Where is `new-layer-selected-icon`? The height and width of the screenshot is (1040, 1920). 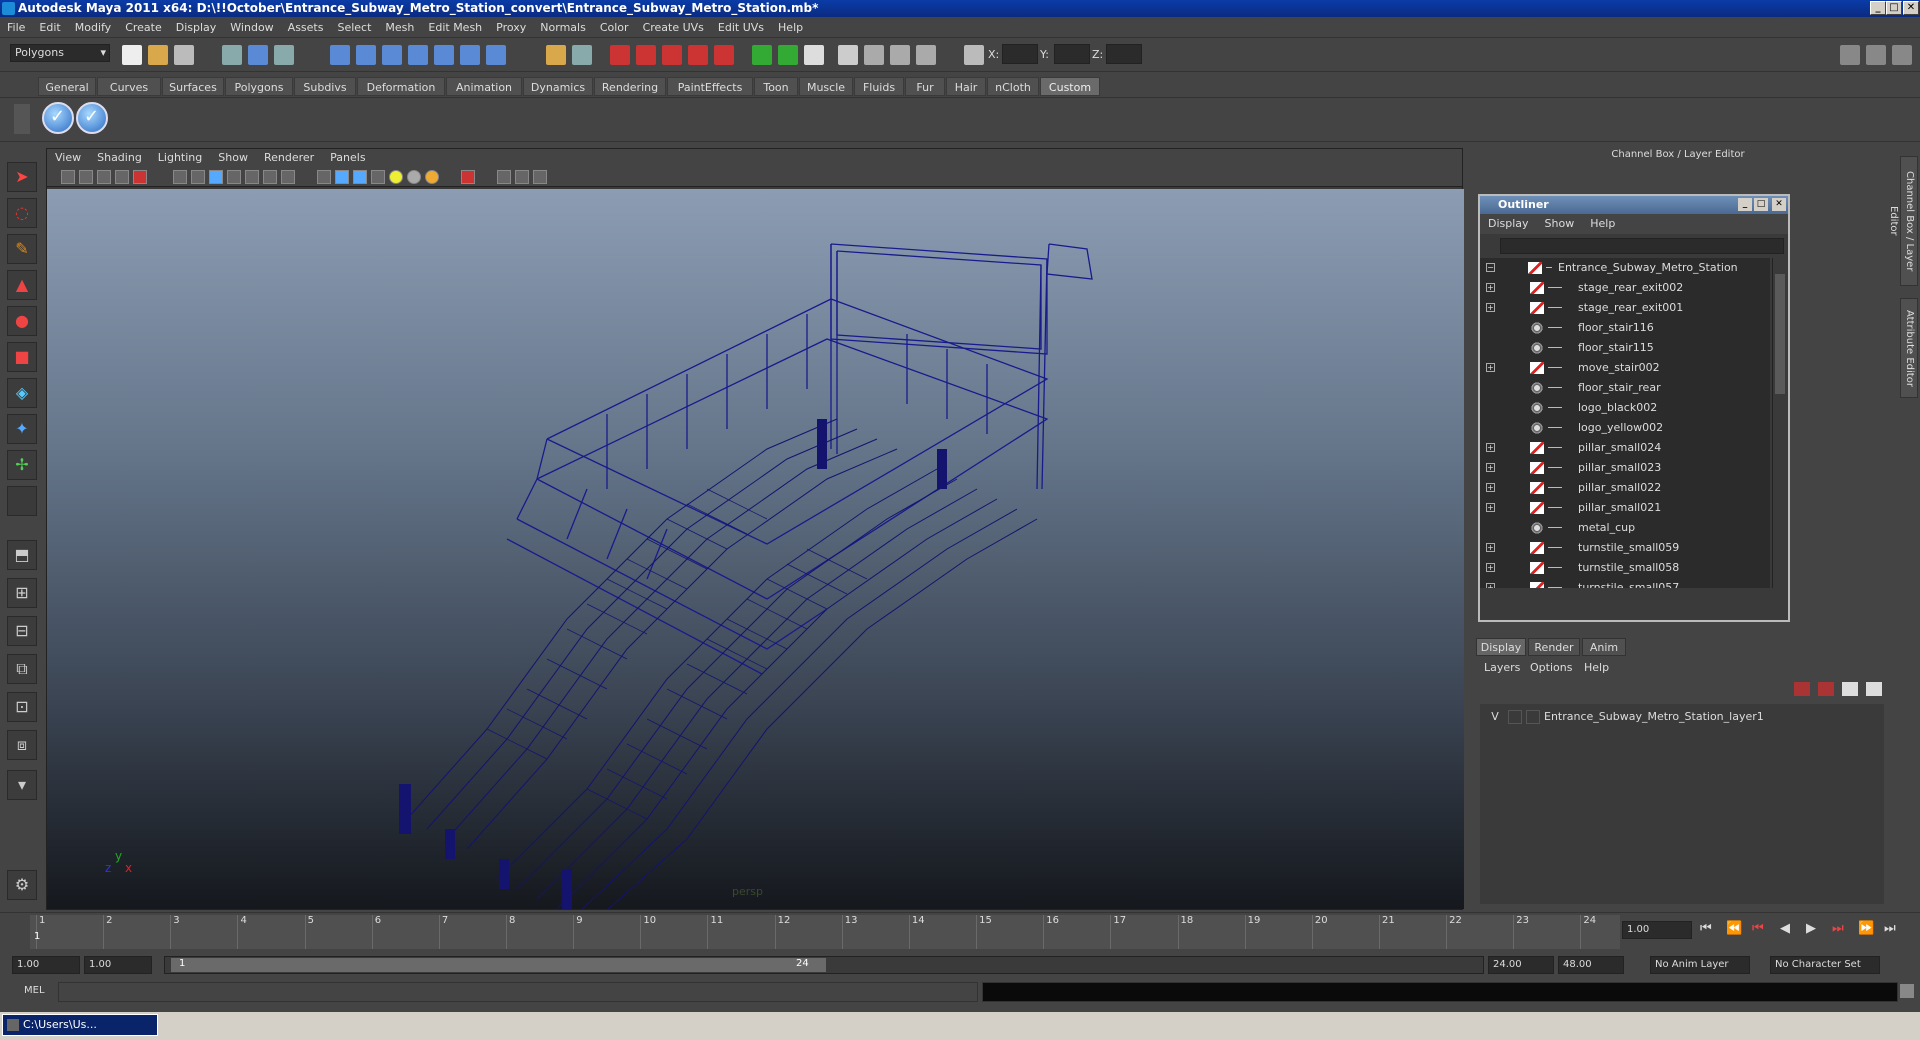 new-layer-selected-icon is located at coordinates (1874, 689).